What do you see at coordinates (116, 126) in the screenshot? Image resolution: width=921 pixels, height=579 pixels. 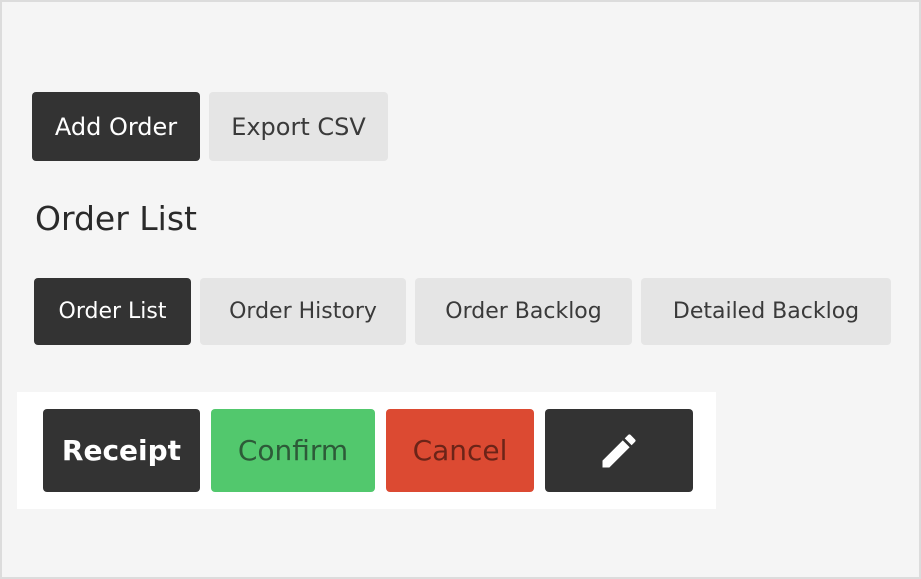 I see `add-order-button: Add Order` at bounding box center [116, 126].